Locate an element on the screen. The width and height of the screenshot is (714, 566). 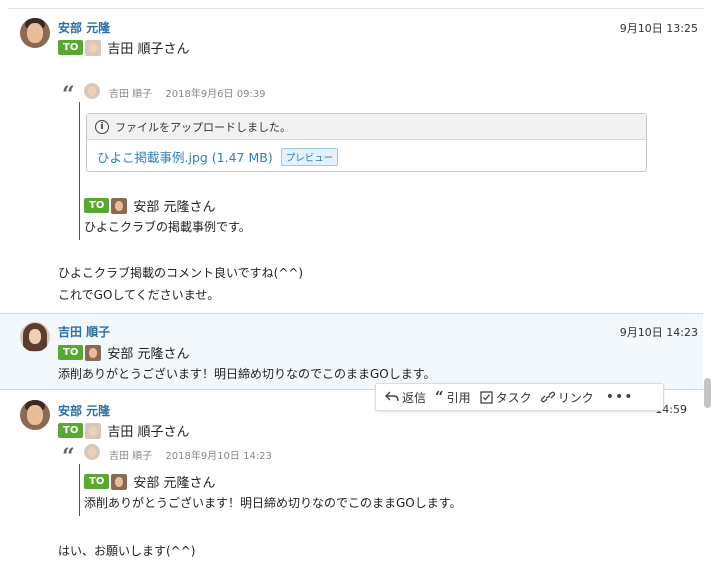
link-label: リンク is located at coordinates (575, 397).